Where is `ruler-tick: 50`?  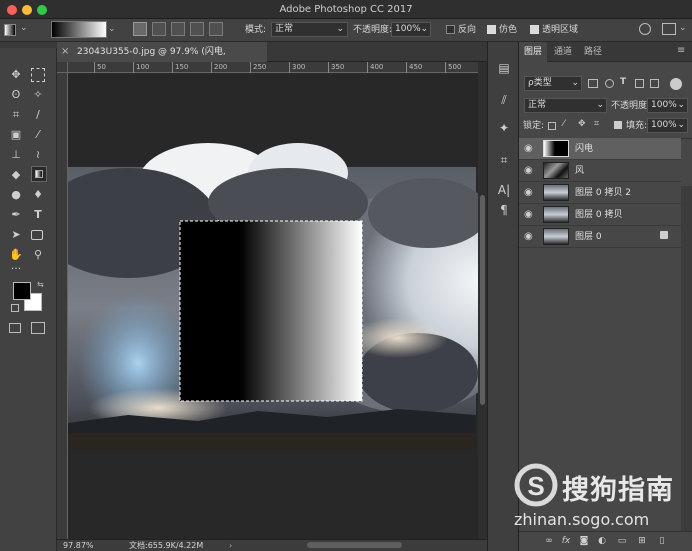 ruler-tick: 50 is located at coordinates (100, 67).